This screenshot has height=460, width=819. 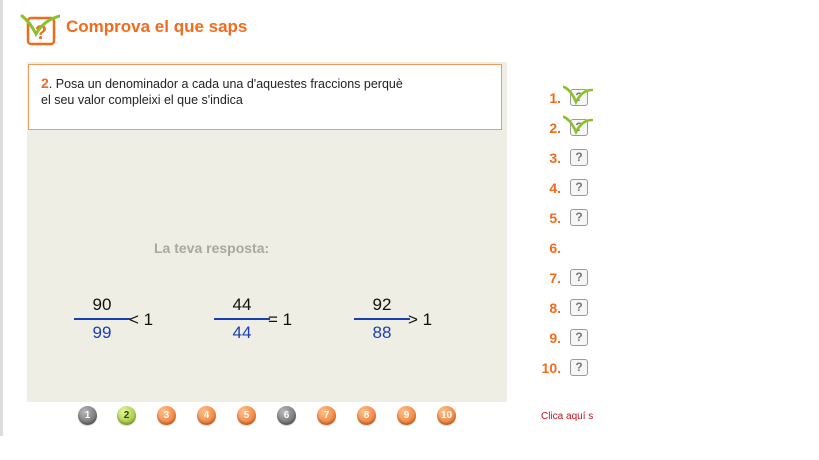 What do you see at coordinates (555, 128) in the screenshot?
I see `progress-item-2-label: 2.` at bounding box center [555, 128].